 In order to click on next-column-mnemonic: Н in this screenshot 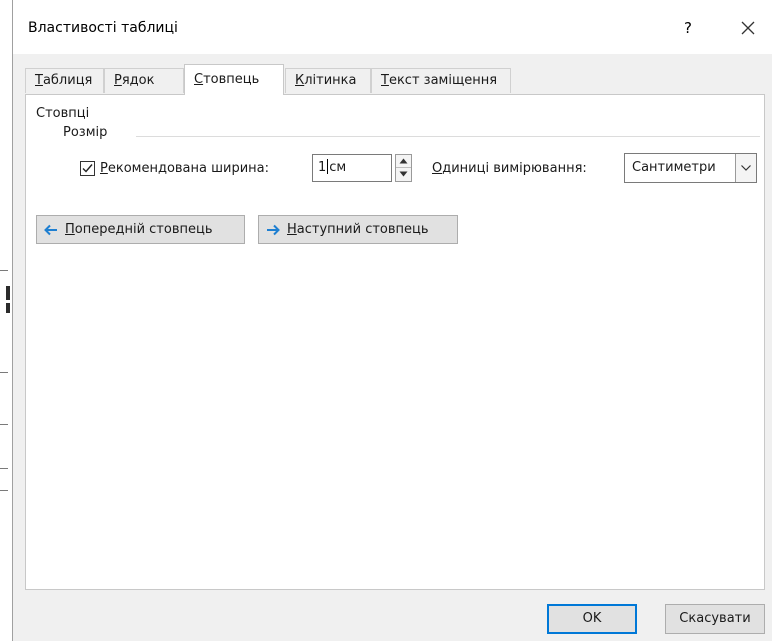, I will do `click(292, 229)`.